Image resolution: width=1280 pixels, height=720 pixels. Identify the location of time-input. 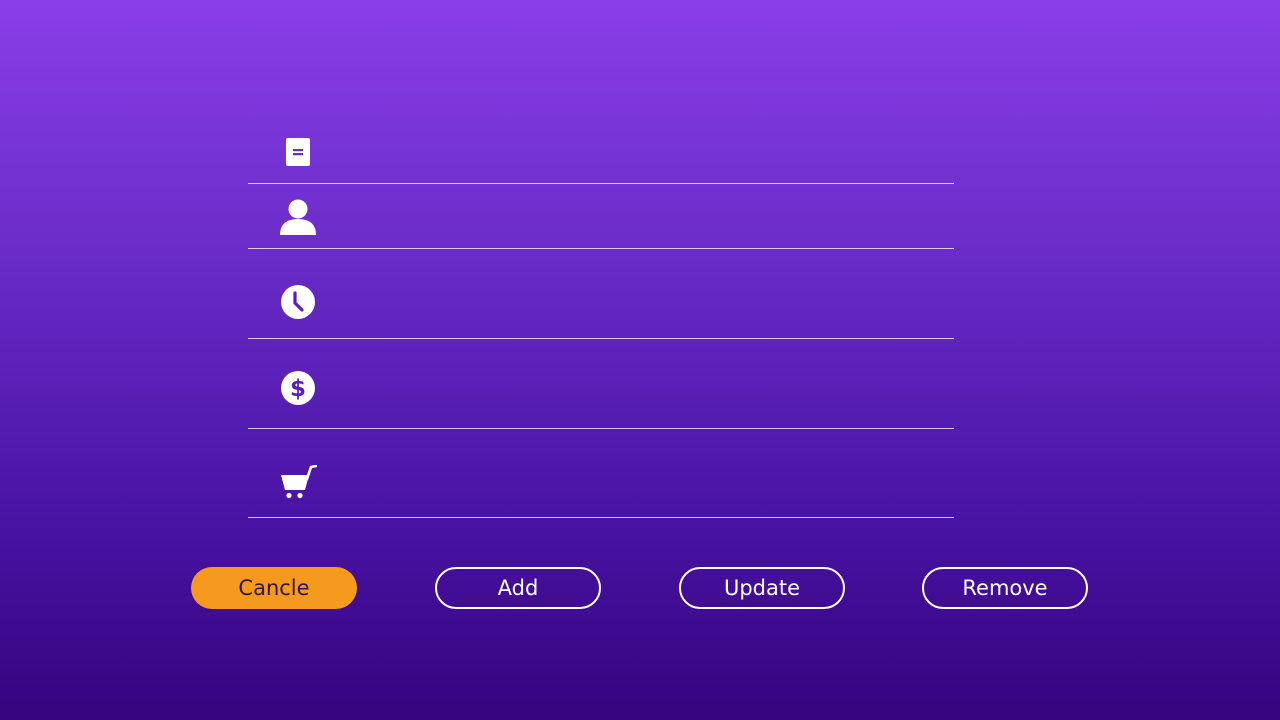
(644, 295).